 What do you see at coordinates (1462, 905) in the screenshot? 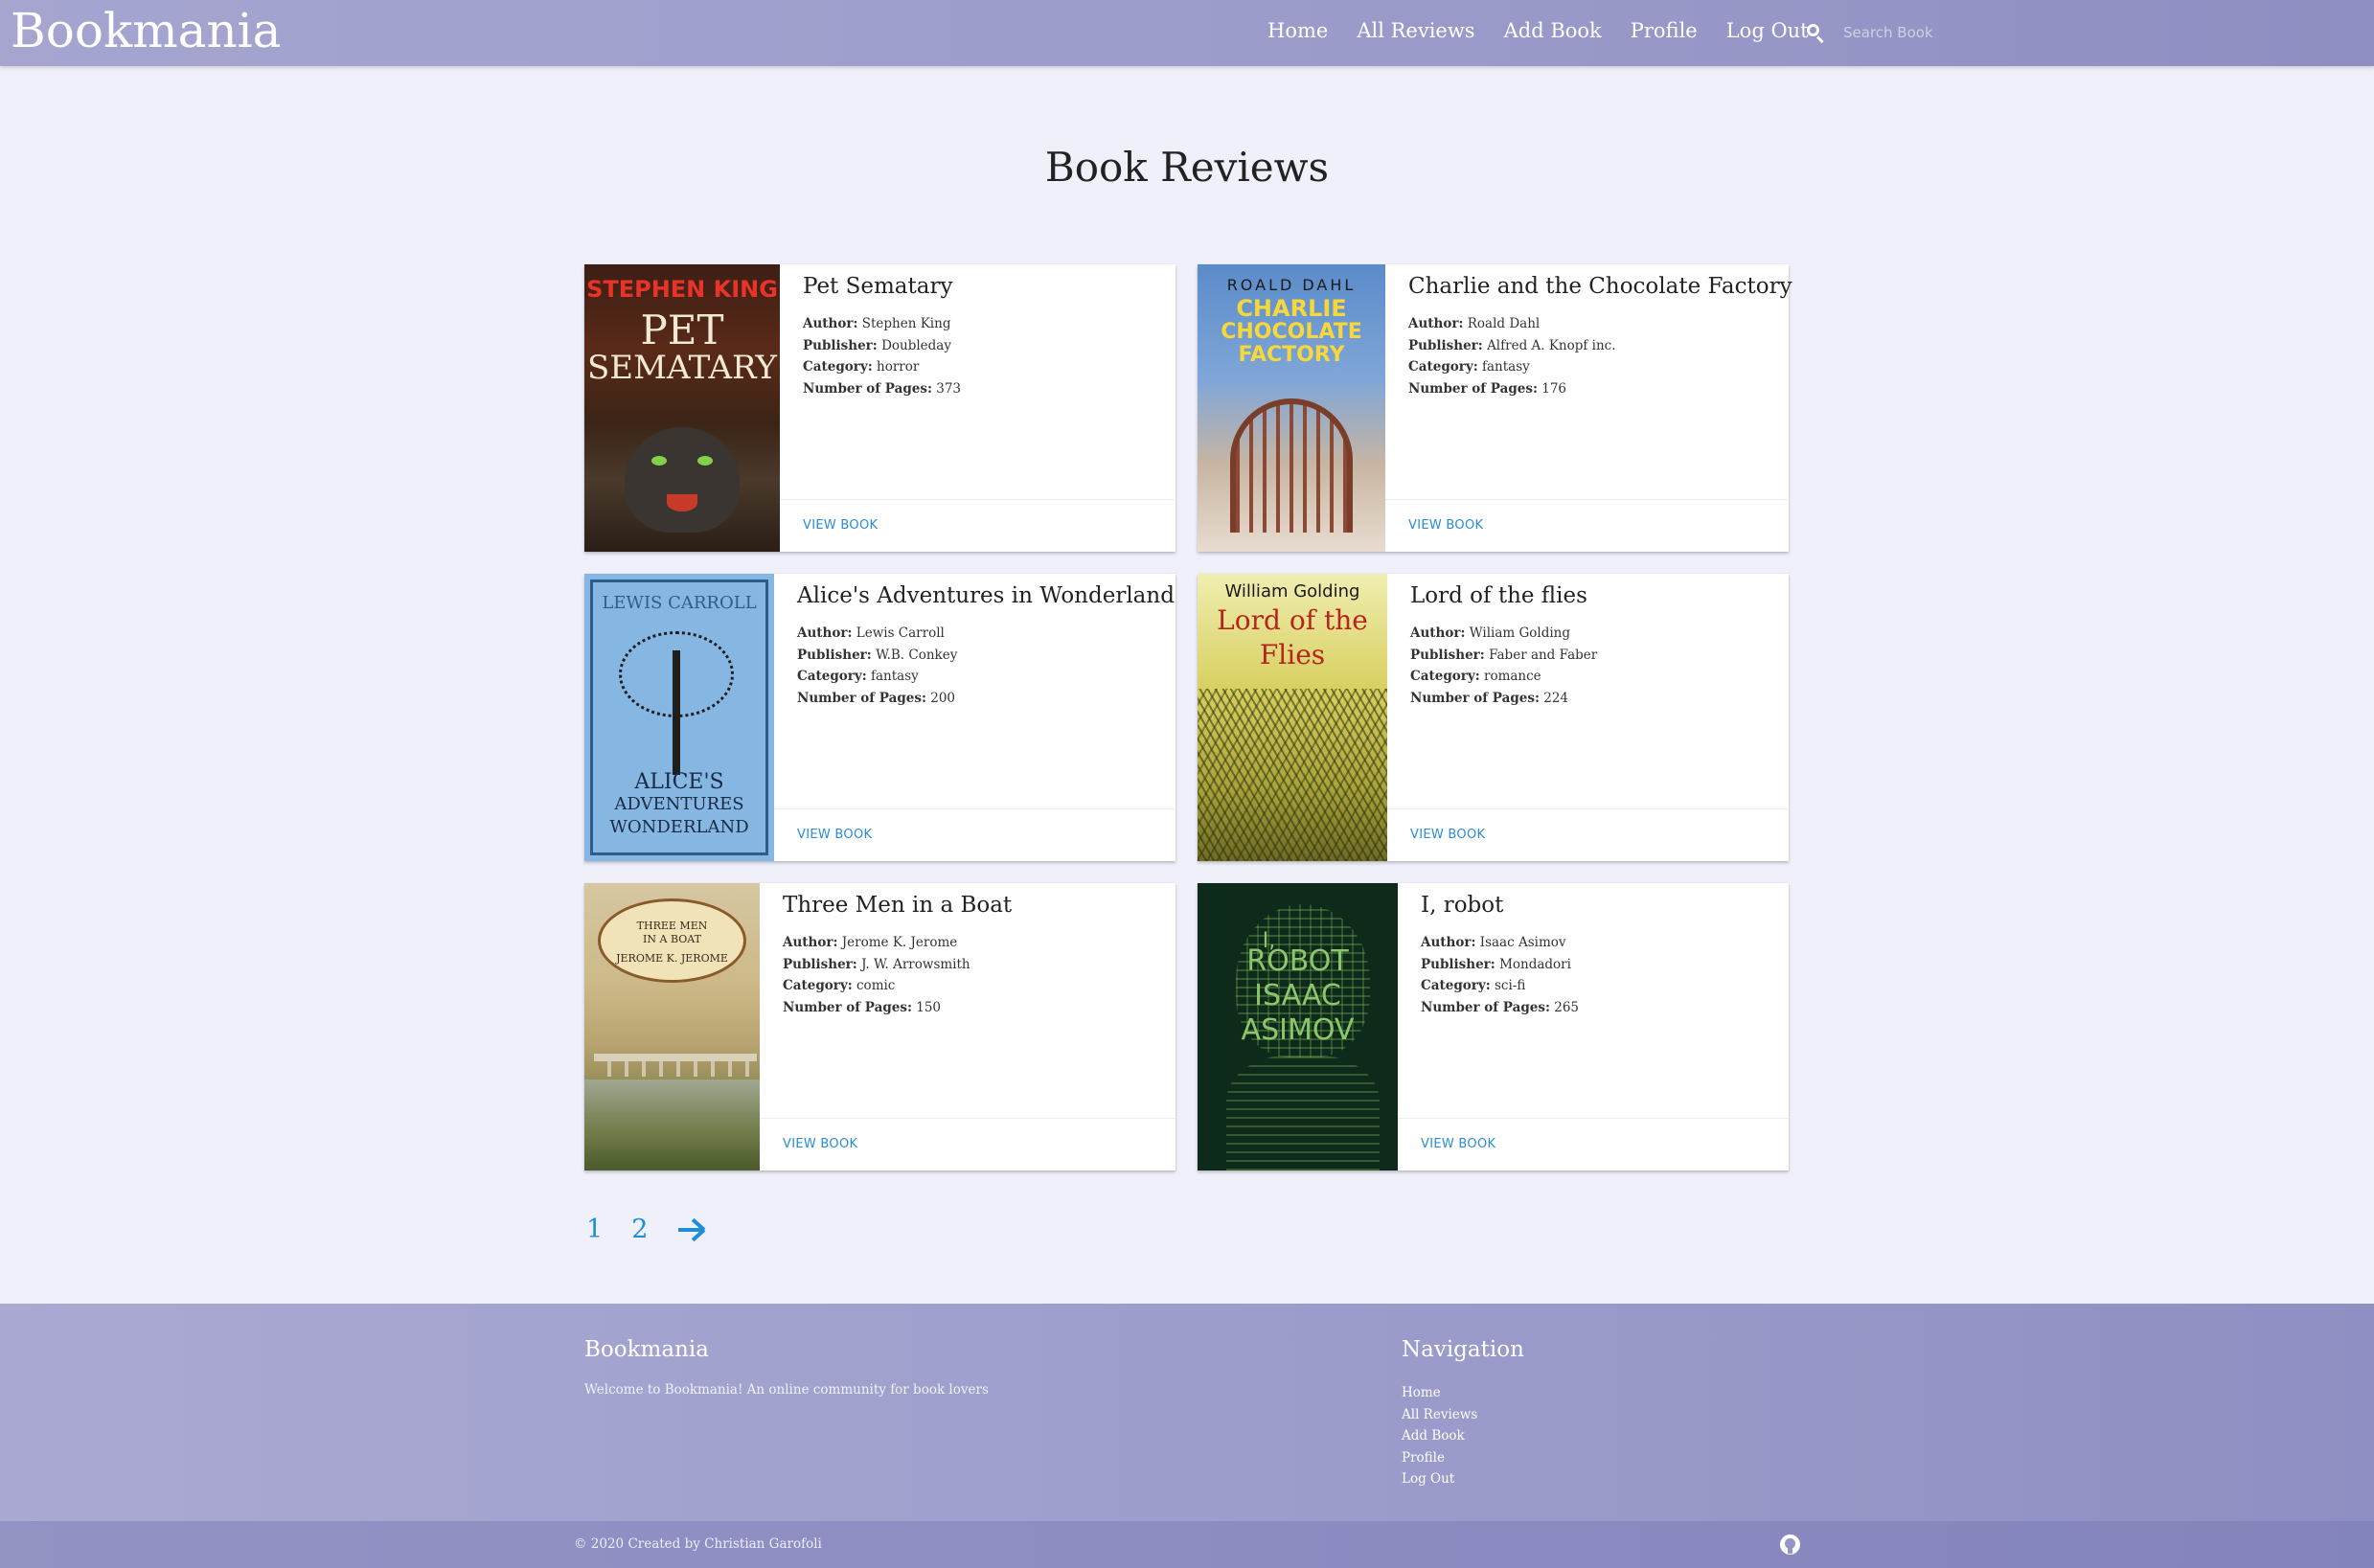
I see `book-title: I, robot` at bounding box center [1462, 905].